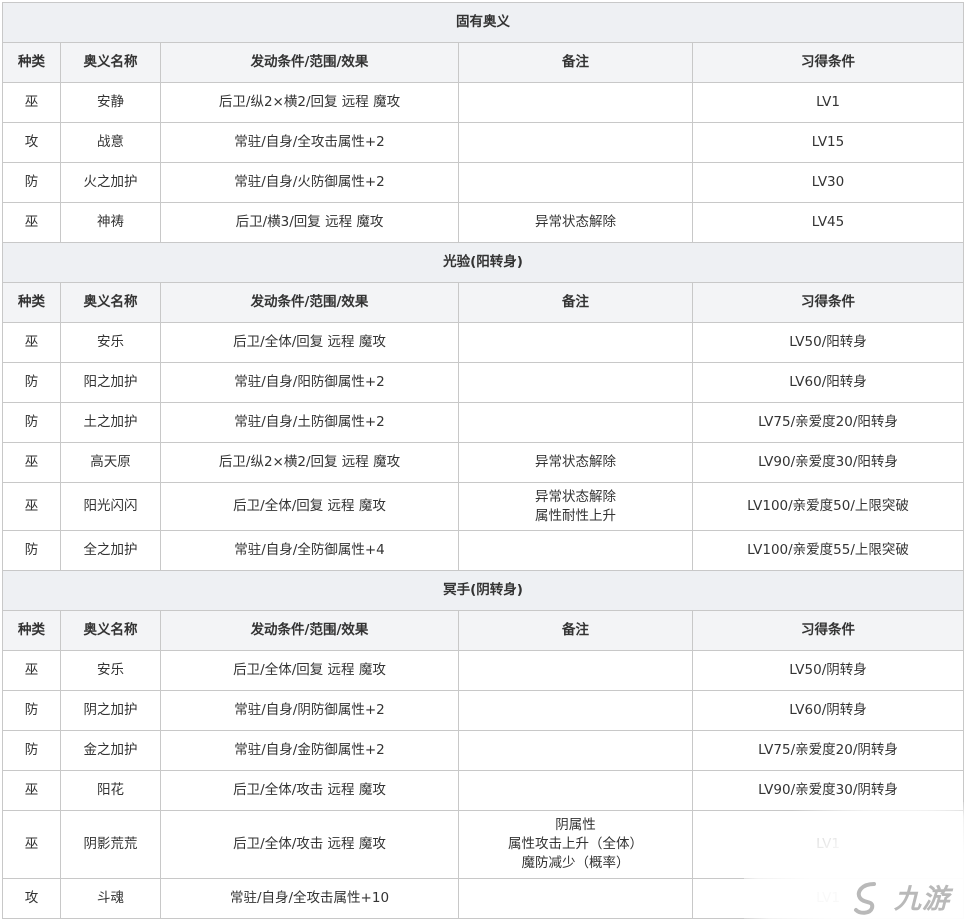 Image resolution: width=964 pixels, height=922 pixels. I want to click on requirement-cell: LV50/阳转身, so click(827, 342).